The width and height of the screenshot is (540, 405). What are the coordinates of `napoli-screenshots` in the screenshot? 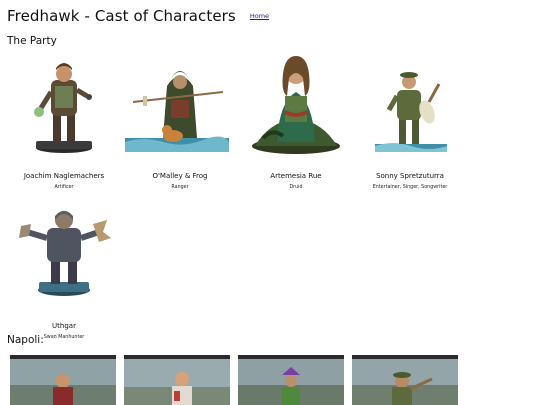 It's located at (240, 380).